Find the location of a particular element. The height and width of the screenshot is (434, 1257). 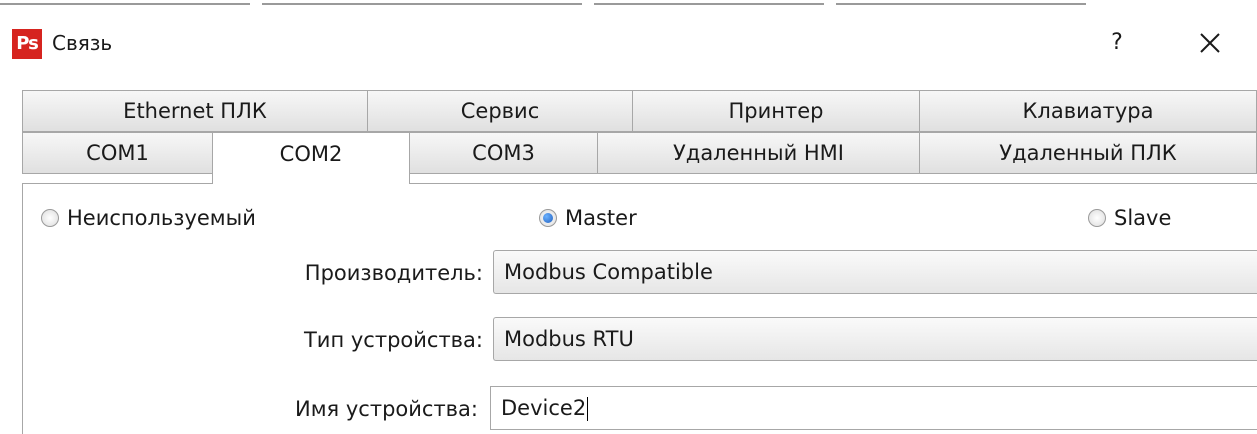

tab-remote-plc: Удаленный ПЛК is located at coordinates (1088, 153).